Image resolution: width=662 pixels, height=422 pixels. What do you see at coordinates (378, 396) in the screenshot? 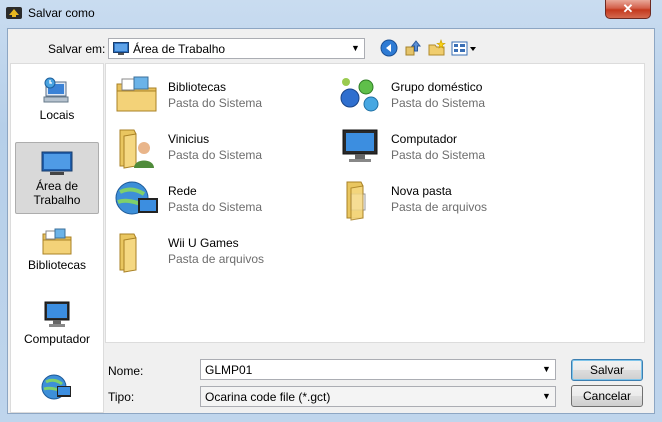
I see `filetype-dropdown: Ocarina code file (*.gct) ▼` at bounding box center [378, 396].